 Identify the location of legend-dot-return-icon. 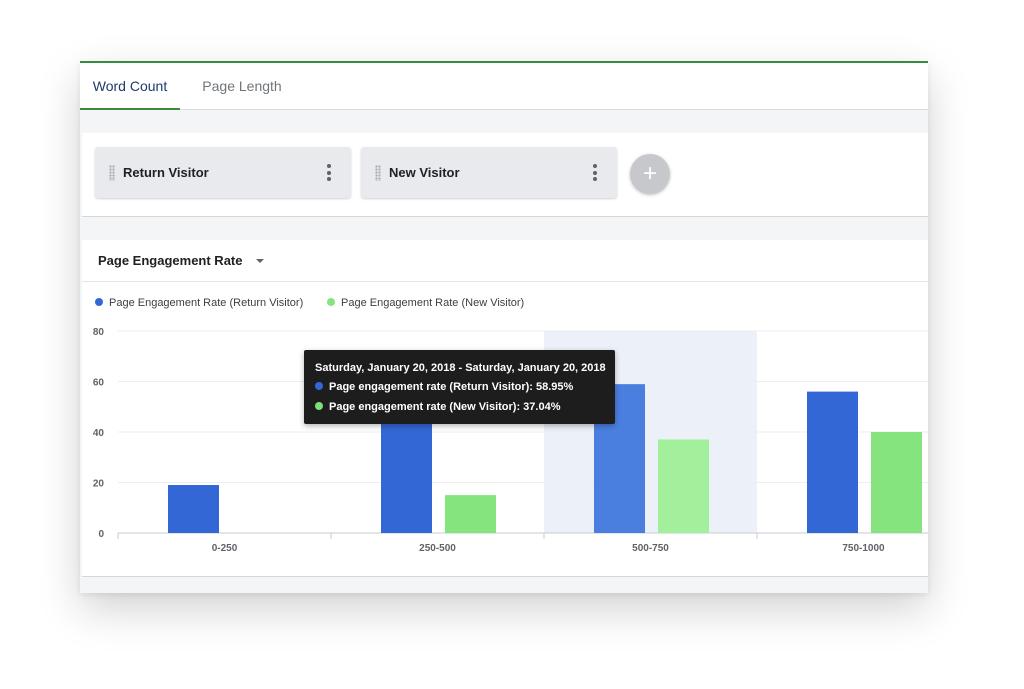
(99, 302).